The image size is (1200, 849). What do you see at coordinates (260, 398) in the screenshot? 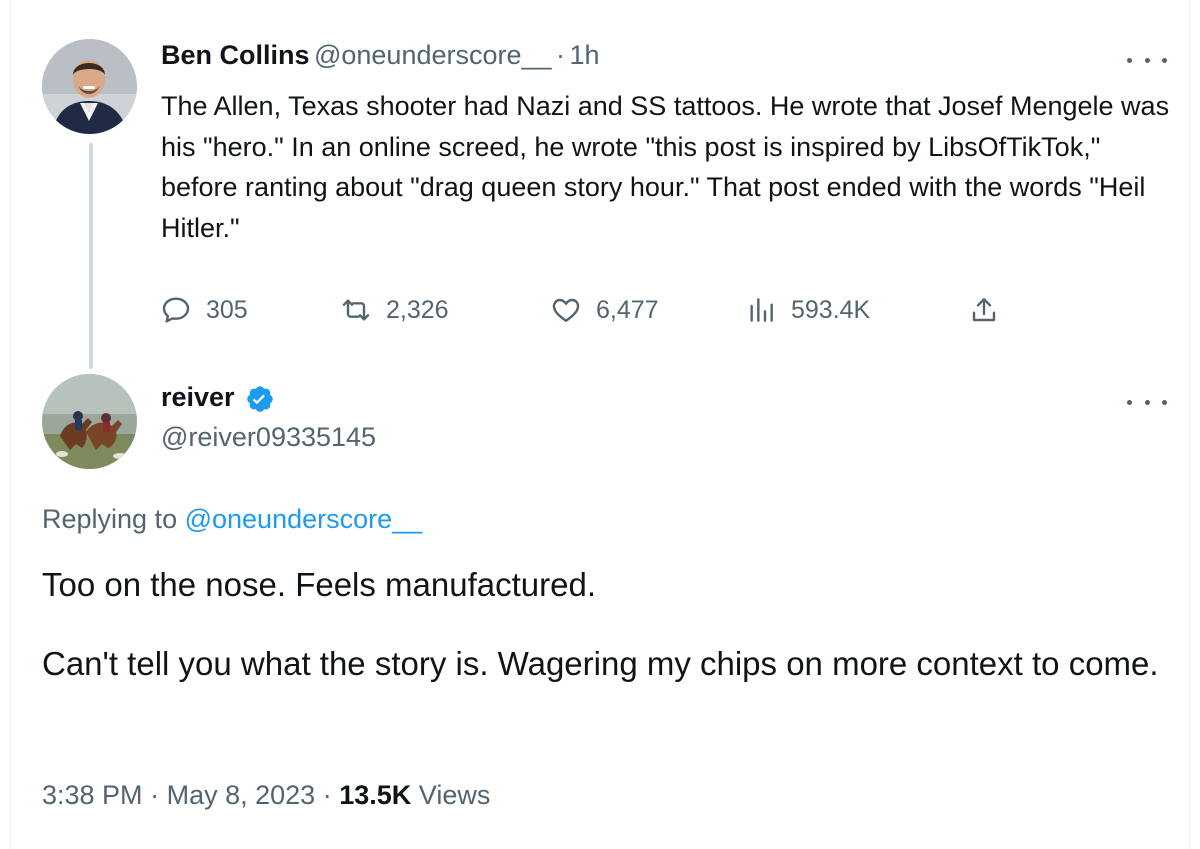
I see `verified-badge-icon` at bounding box center [260, 398].